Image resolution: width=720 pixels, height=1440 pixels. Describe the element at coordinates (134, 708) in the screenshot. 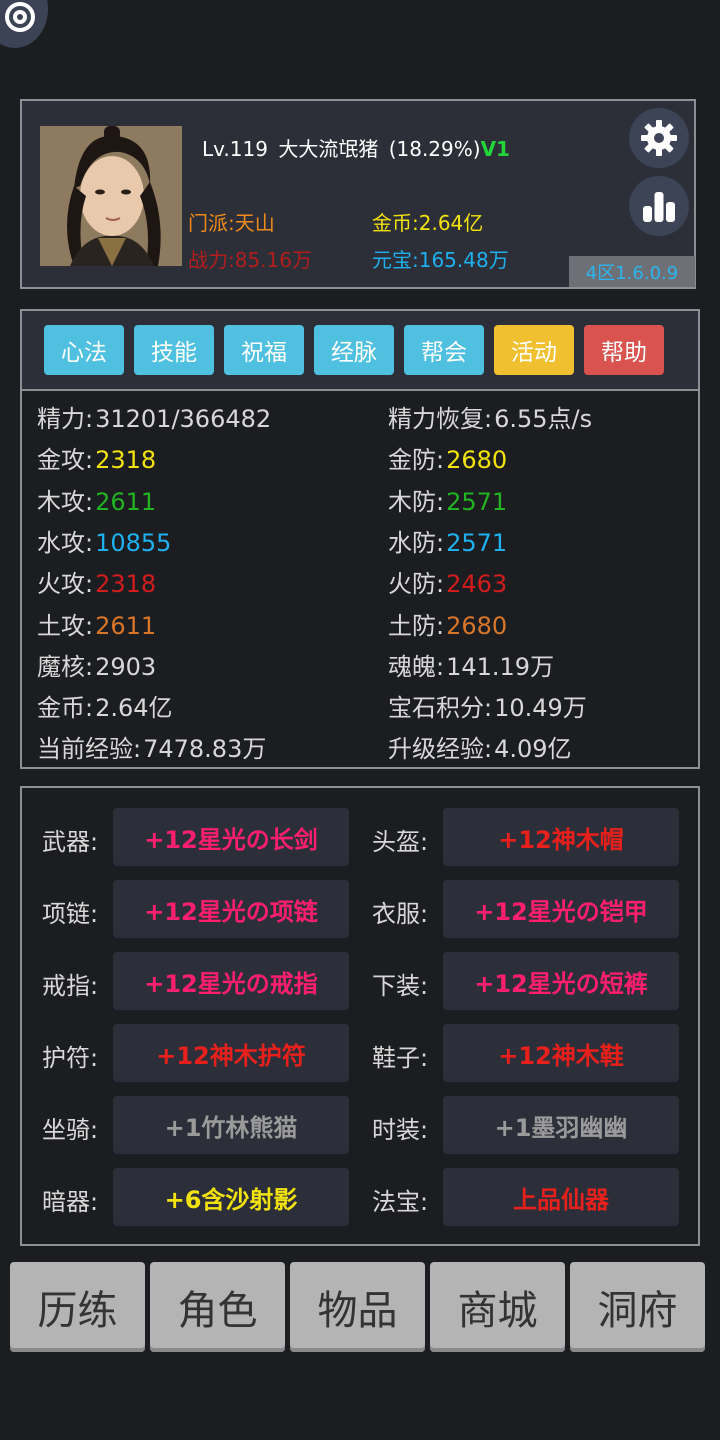

I see `stat-value: 2.64亿` at that location.